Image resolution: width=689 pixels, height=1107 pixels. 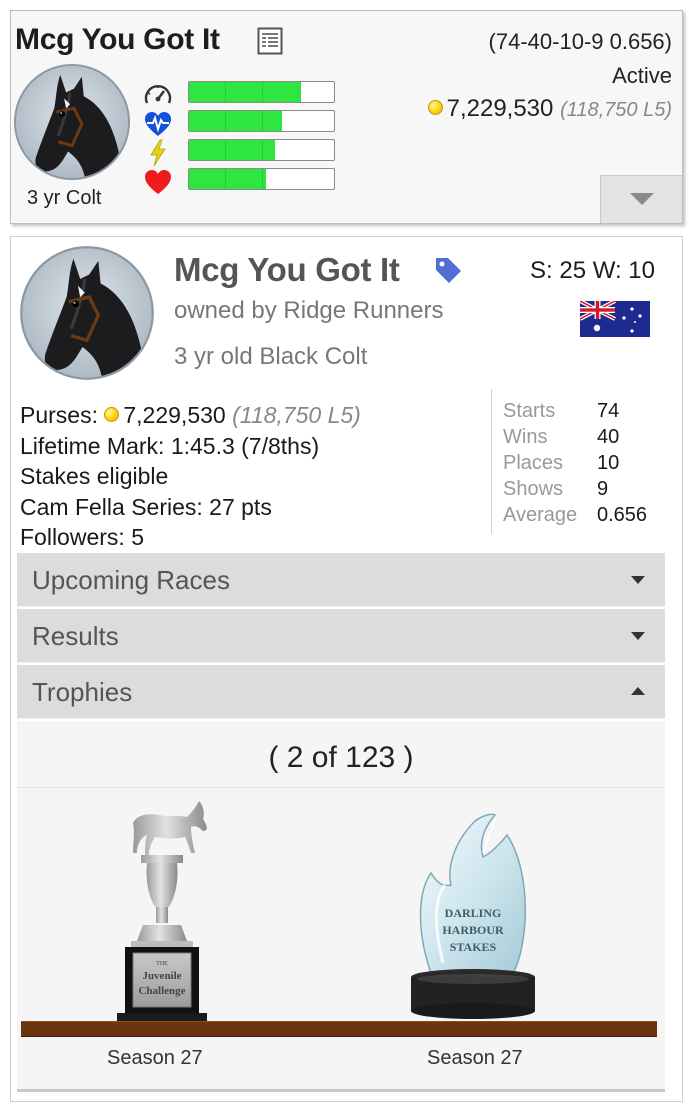 What do you see at coordinates (540, 515) in the screenshot?
I see `stat-label: Average` at bounding box center [540, 515].